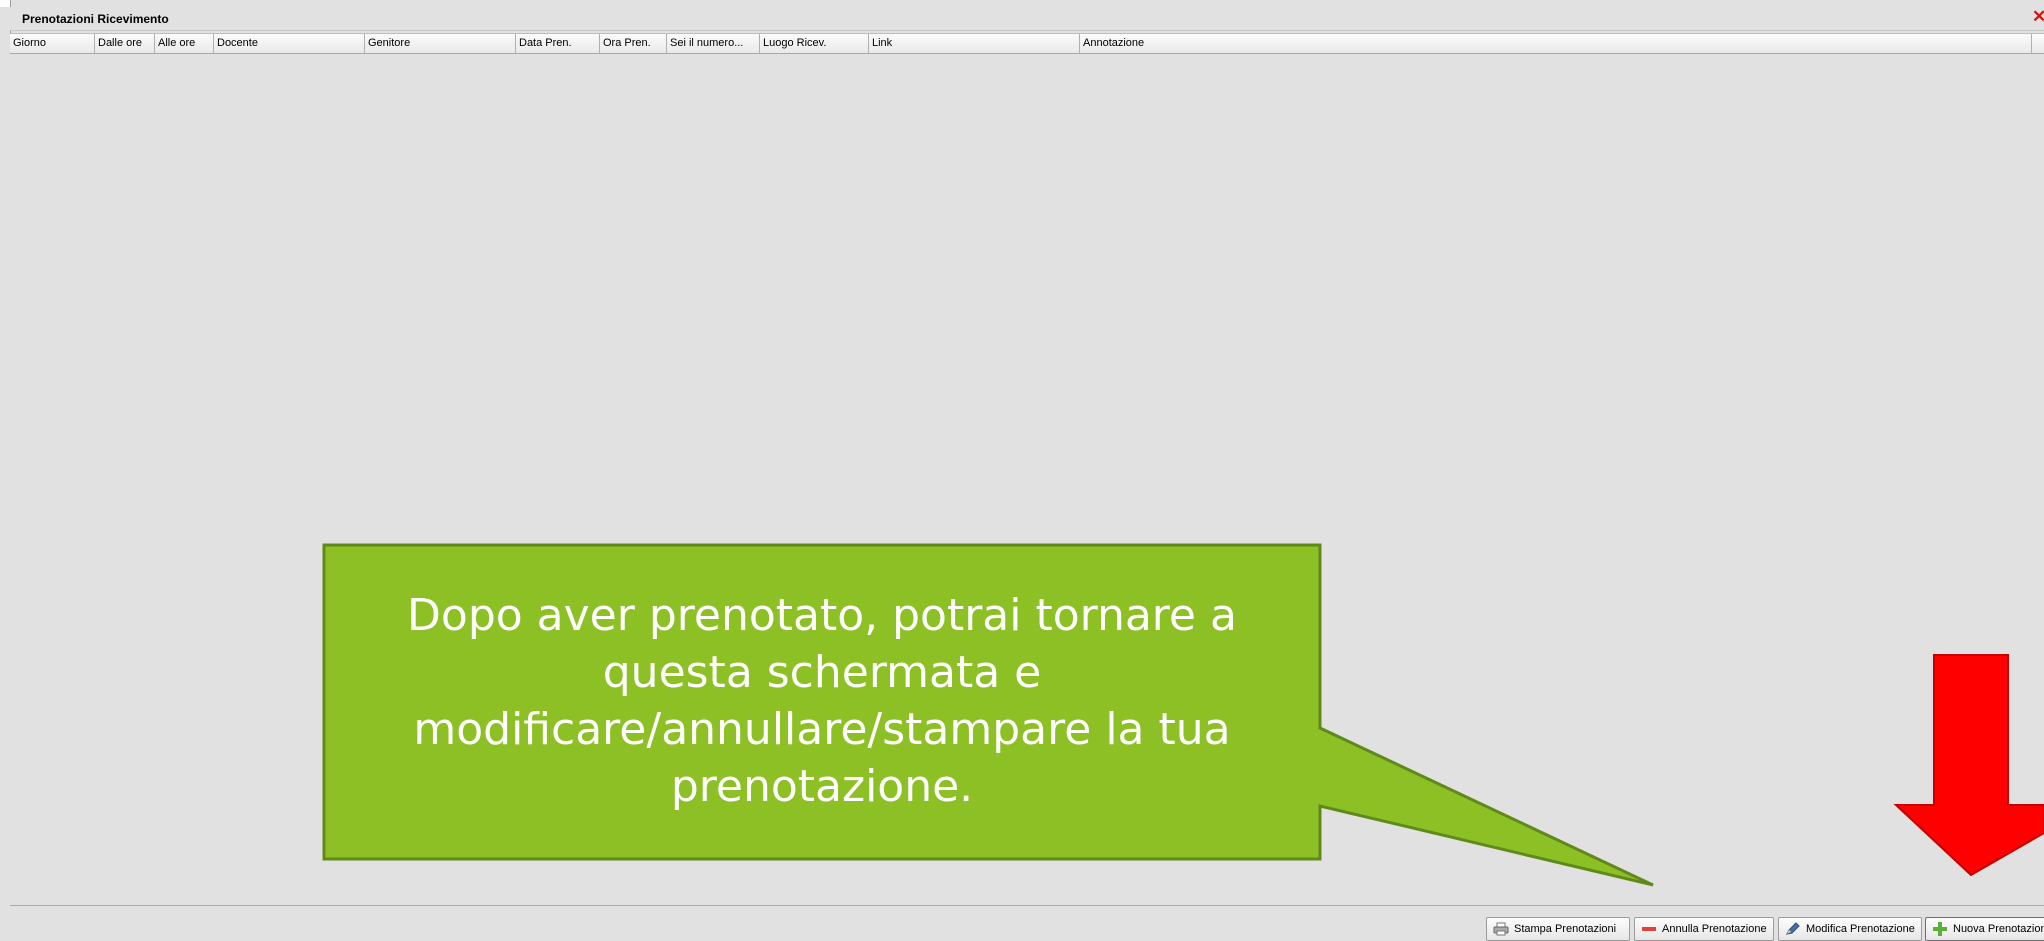  I want to click on column-header-annotazione: Annotazione, so click(1556, 43).